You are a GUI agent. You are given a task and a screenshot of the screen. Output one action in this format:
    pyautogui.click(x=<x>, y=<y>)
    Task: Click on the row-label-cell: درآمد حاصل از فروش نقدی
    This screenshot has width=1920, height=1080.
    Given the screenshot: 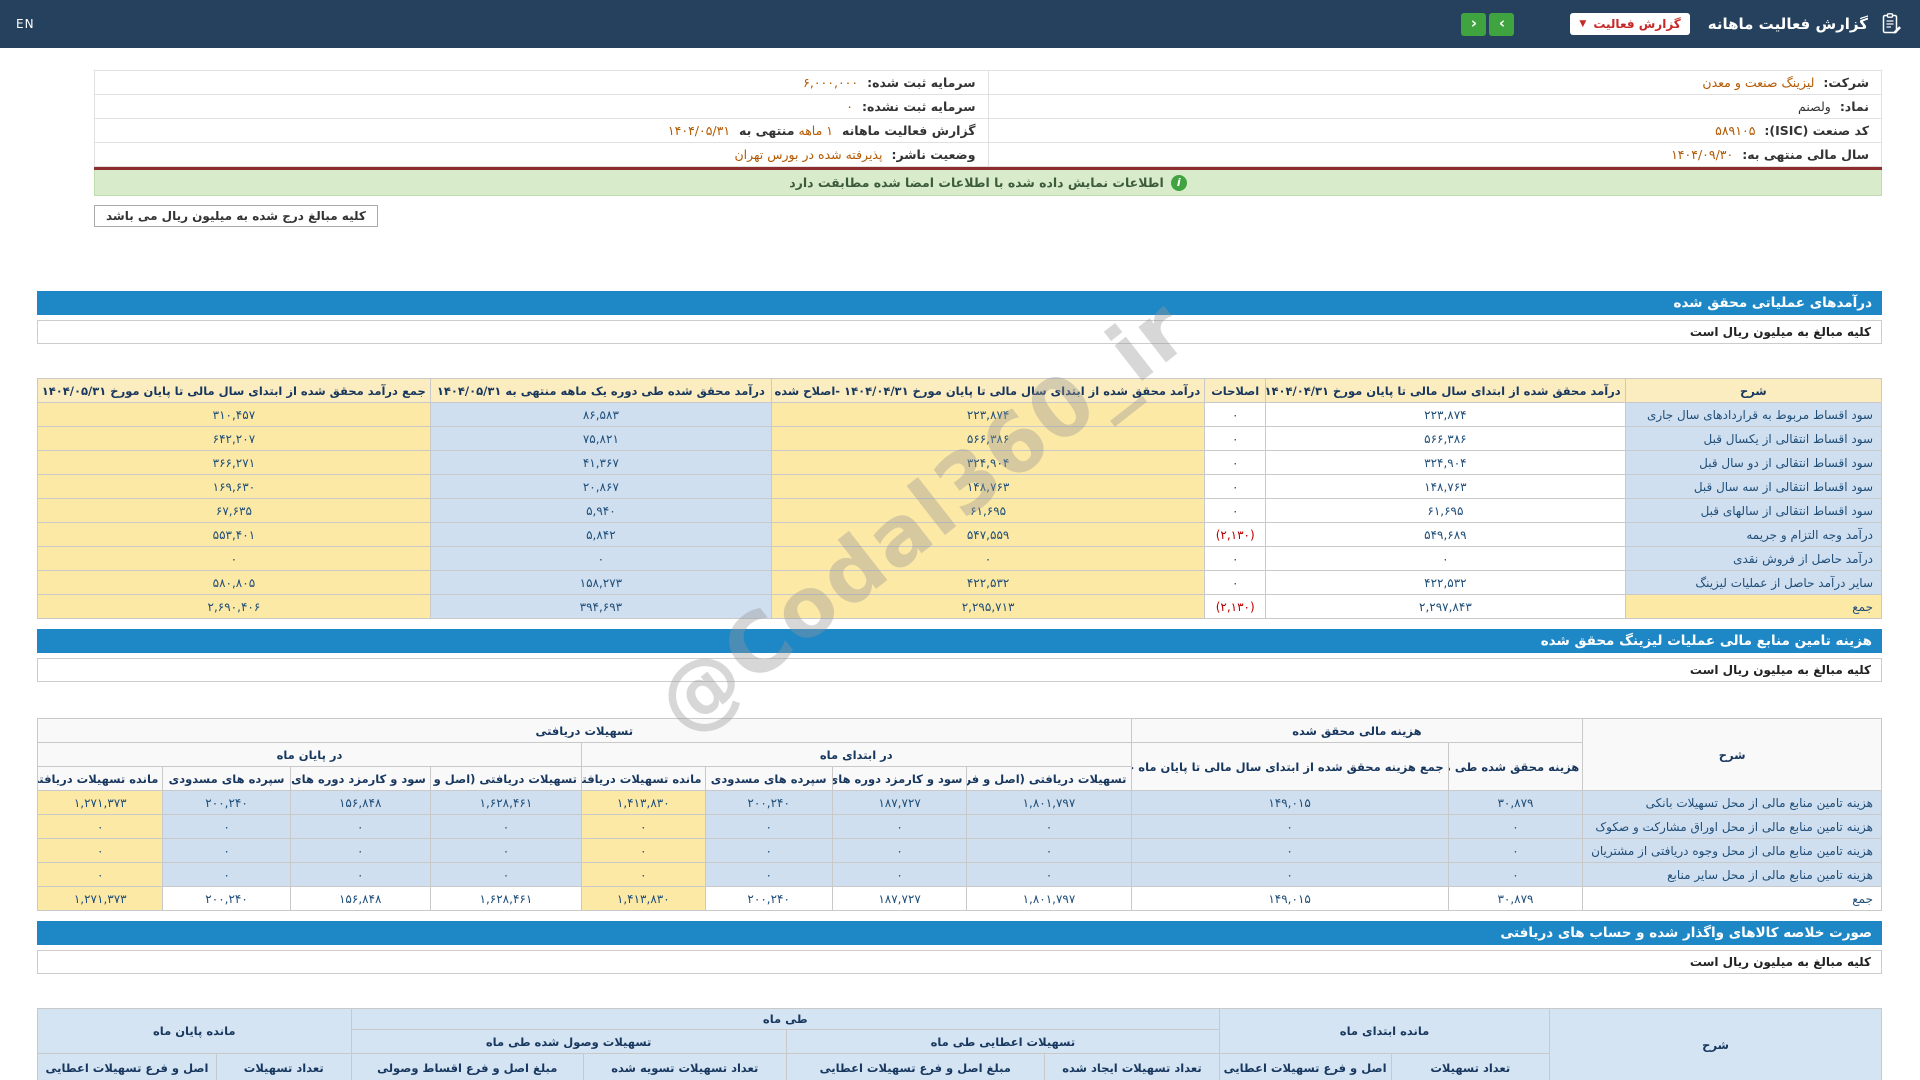 What is the action you would take?
    pyautogui.click(x=1753, y=558)
    